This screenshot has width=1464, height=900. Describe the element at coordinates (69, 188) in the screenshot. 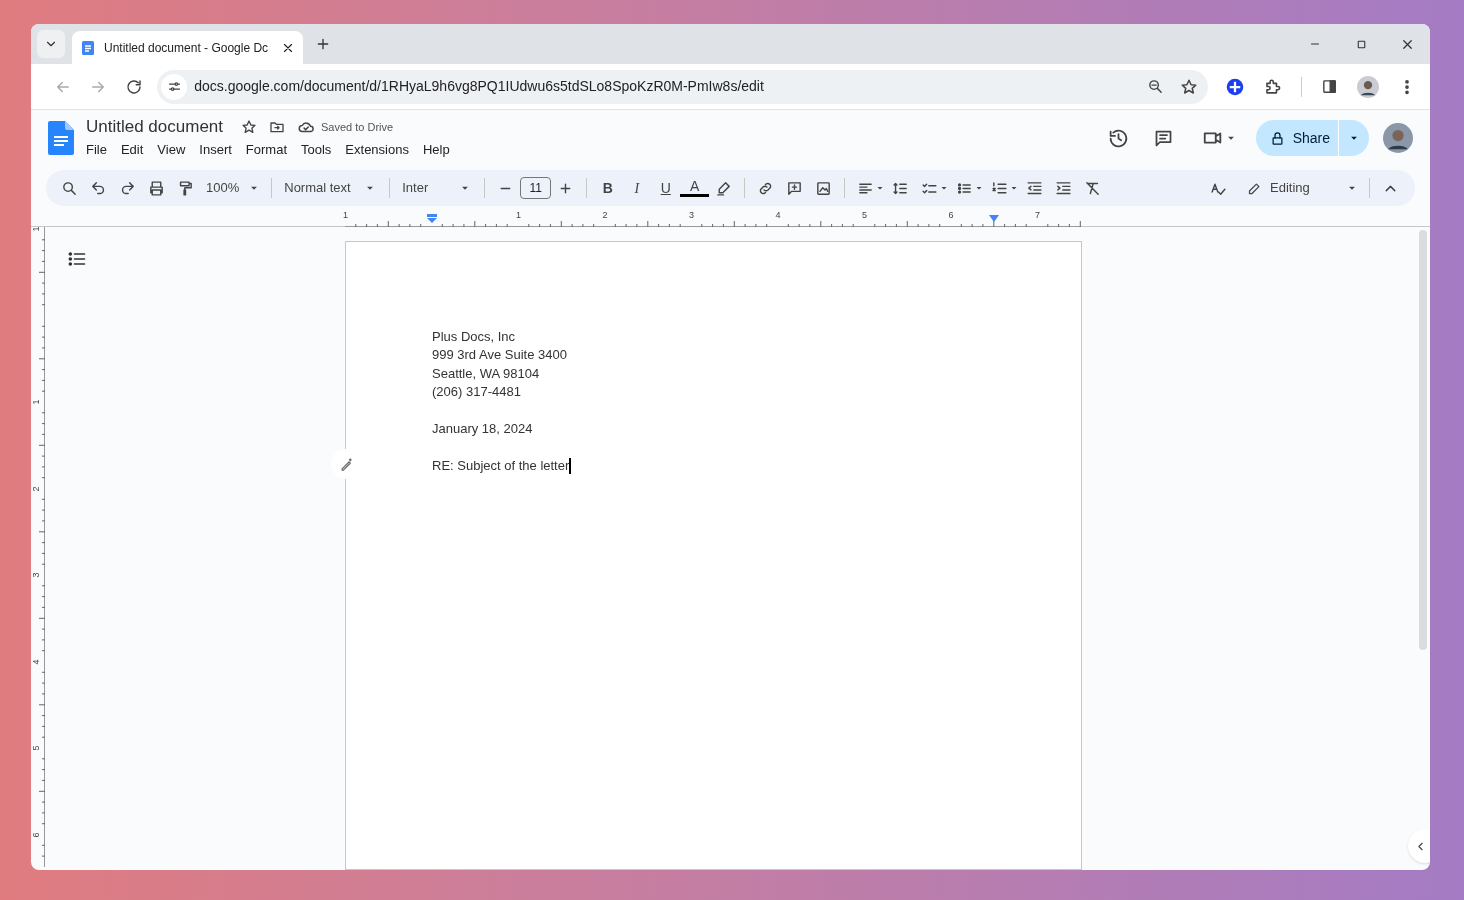

I see `search-icon` at that location.